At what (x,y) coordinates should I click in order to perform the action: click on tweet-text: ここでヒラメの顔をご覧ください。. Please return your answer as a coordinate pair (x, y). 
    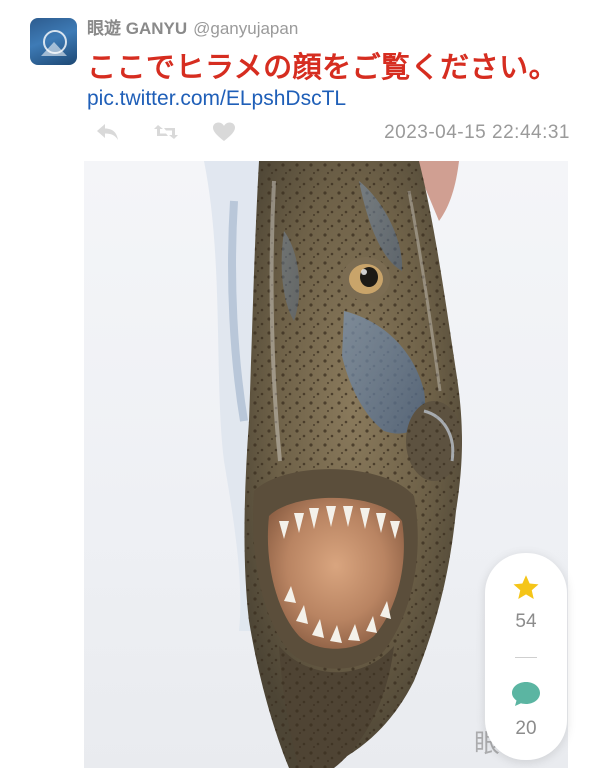
    Looking at the image, I should click on (323, 67).